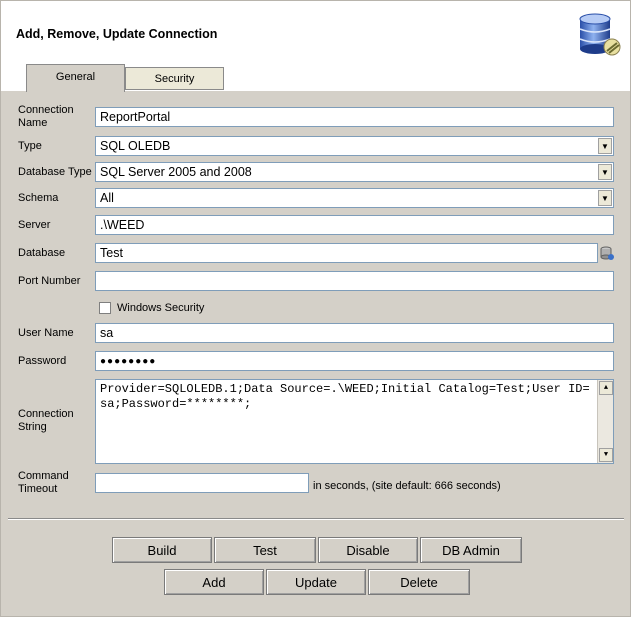 The image size is (631, 617). Describe the element at coordinates (368, 550) in the screenshot. I see `disable-button: Disable` at that location.